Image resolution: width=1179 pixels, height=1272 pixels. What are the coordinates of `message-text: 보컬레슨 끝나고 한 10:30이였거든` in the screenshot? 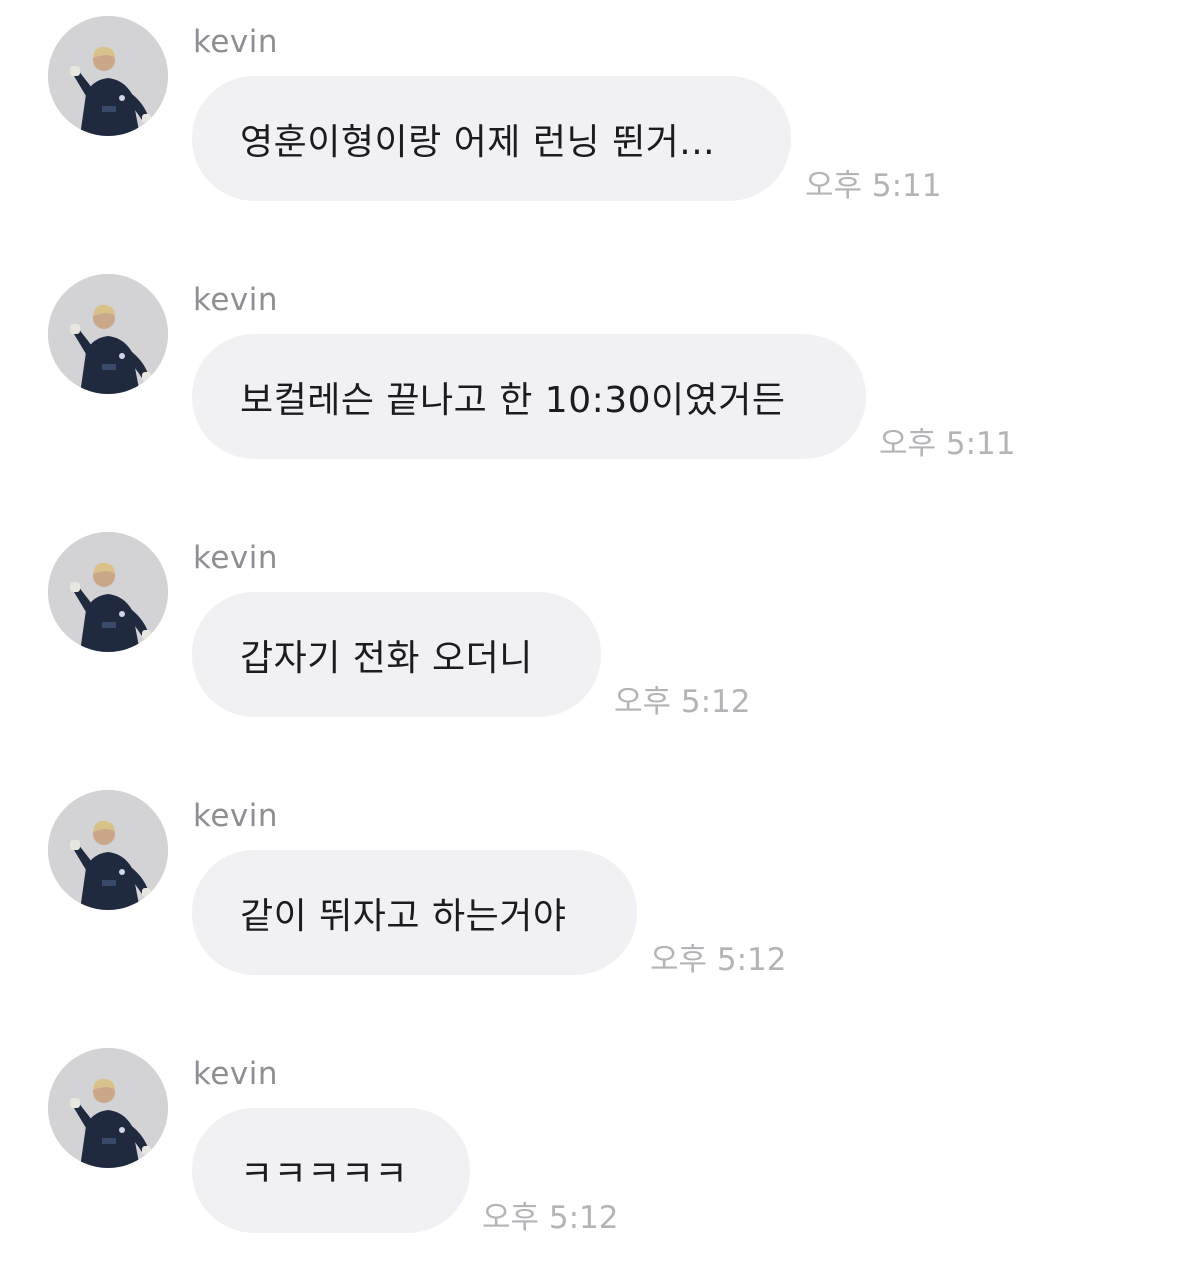 It's located at (513, 400).